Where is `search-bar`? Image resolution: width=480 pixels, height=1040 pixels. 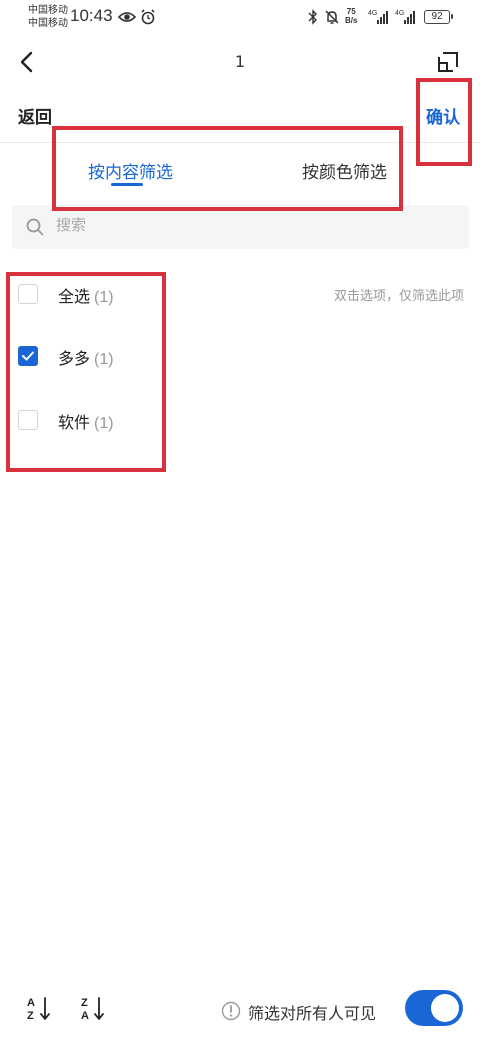 search-bar is located at coordinates (240, 227).